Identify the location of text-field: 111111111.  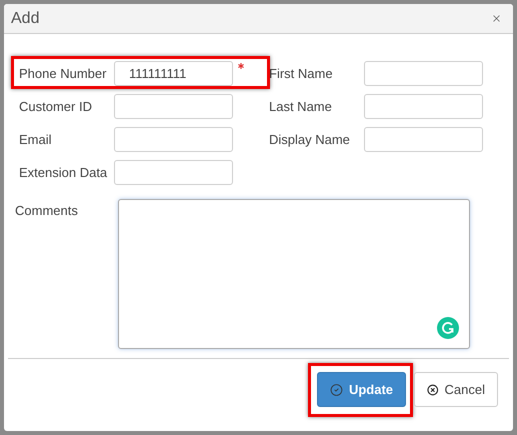
(173, 73).